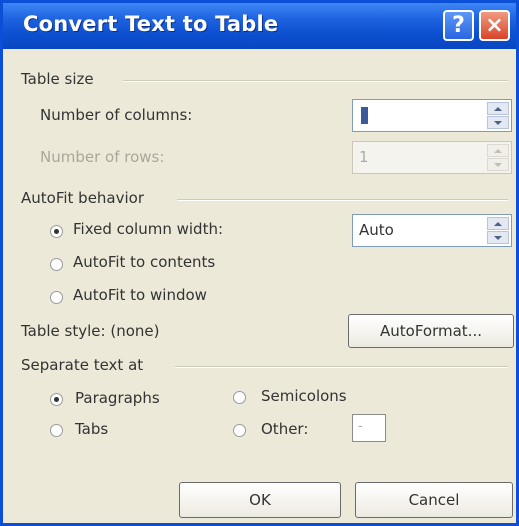 The image size is (519, 526). What do you see at coordinates (304, 396) in the screenshot?
I see `semicolons-label: Semicolons` at bounding box center [304, 396].